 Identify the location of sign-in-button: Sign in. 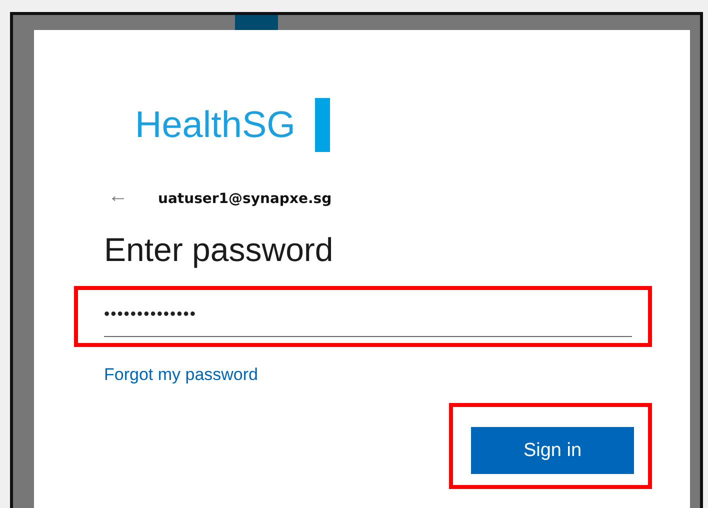
(552, 450).